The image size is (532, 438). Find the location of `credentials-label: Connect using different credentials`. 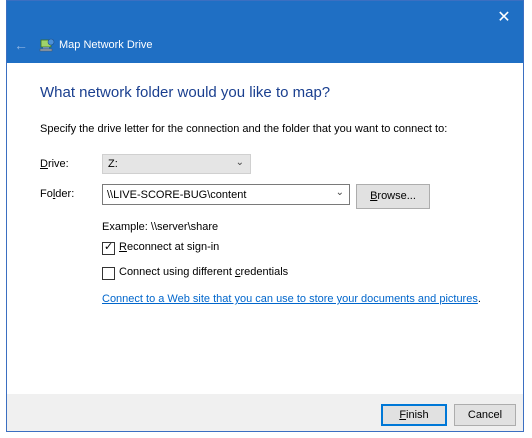

credentials-label: Connect using different credentials is located at coordinates (204, 272).